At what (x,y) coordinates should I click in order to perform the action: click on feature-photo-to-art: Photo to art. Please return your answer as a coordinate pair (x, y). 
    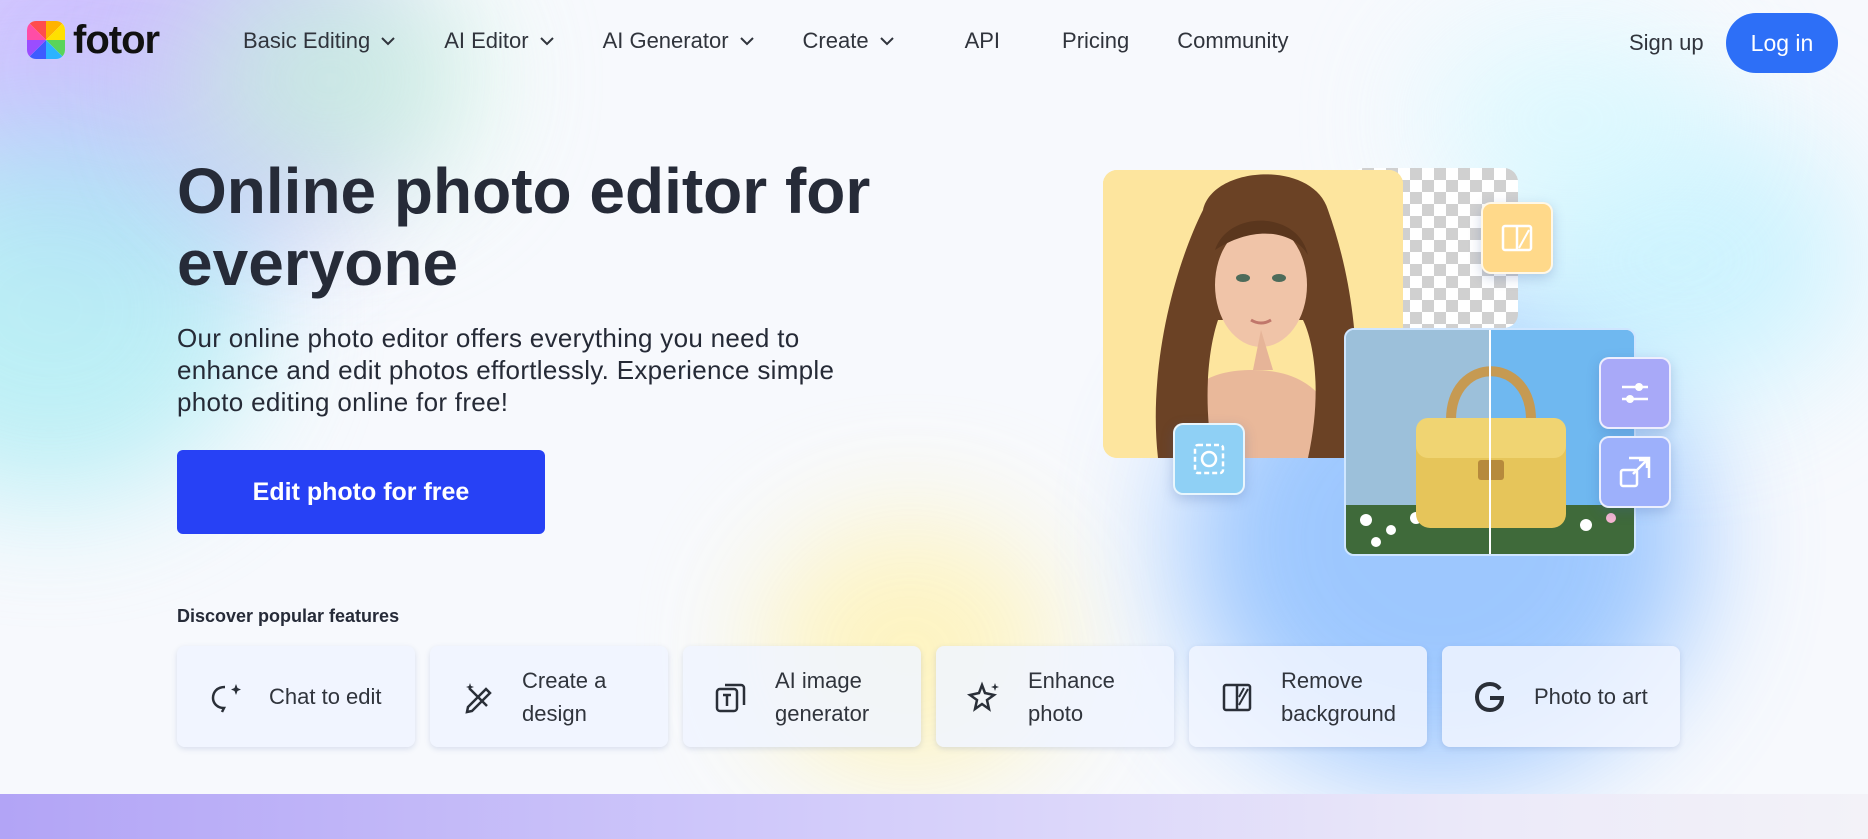
    Looking at the image, I should click on (1561, 696).